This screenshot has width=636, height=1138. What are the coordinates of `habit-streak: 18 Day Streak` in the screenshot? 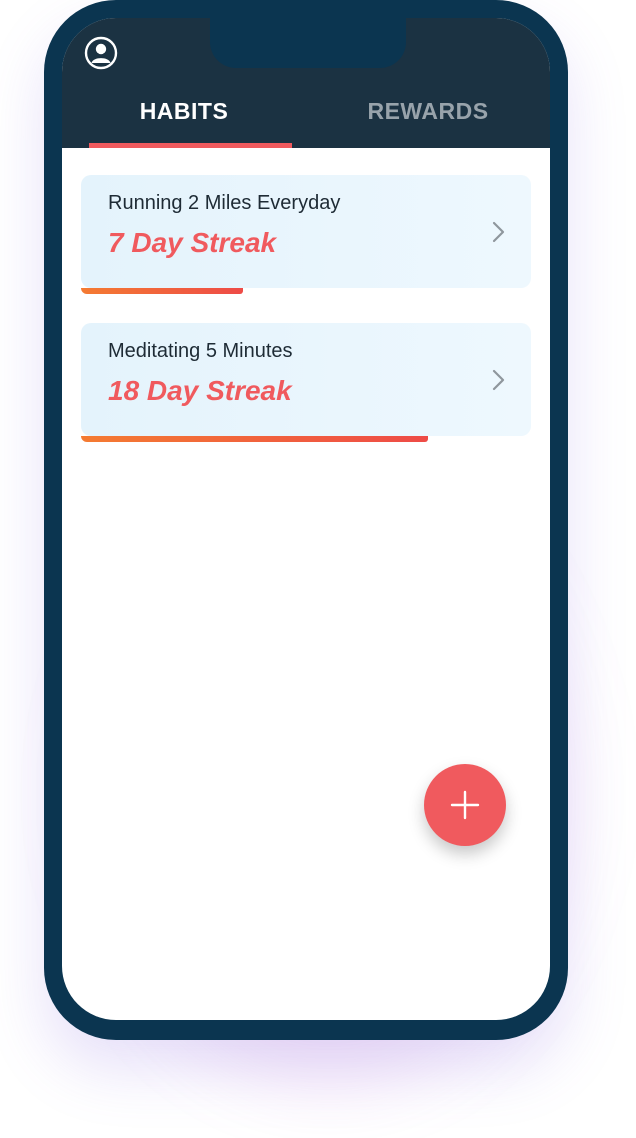 It's located at (200, 390).